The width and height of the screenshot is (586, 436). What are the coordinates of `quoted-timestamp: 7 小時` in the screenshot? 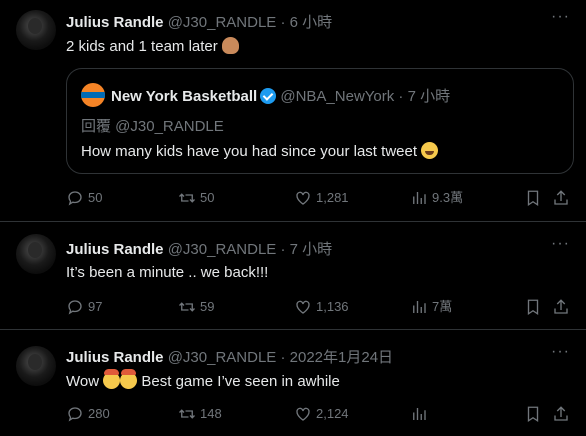 It's located at (429, 96).